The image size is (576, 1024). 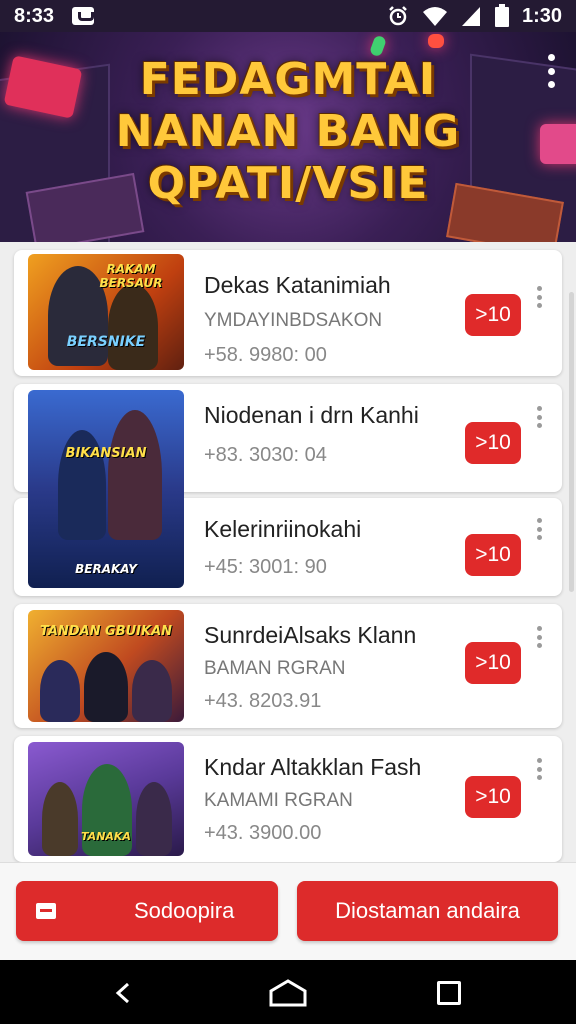 What do you see at coordinates (184, 910) in the screenshot?
I see `primary-action-label: Sodoopira` at bounding box center [184, 910].